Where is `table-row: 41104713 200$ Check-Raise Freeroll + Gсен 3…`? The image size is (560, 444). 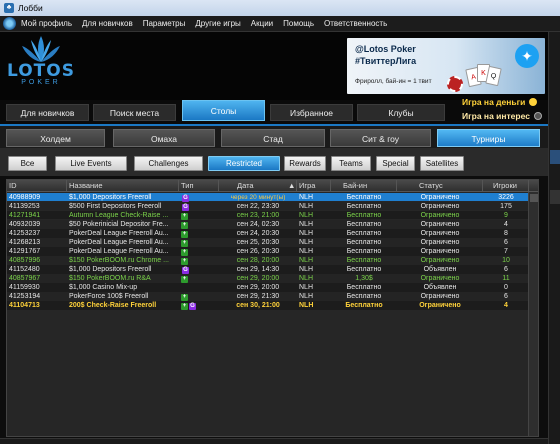 table-row: 41104713 200$ Check-Raise Freeroll + Gсен 3… is located at coordinates (267, 306).